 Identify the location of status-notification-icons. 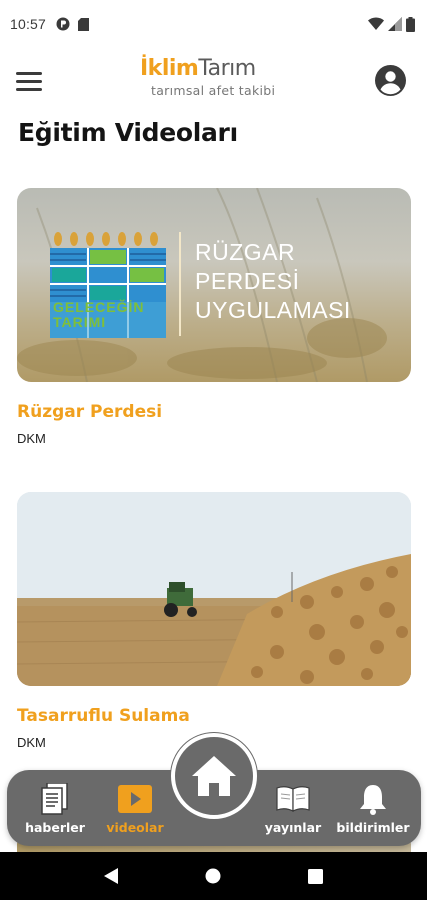
(73, 24).